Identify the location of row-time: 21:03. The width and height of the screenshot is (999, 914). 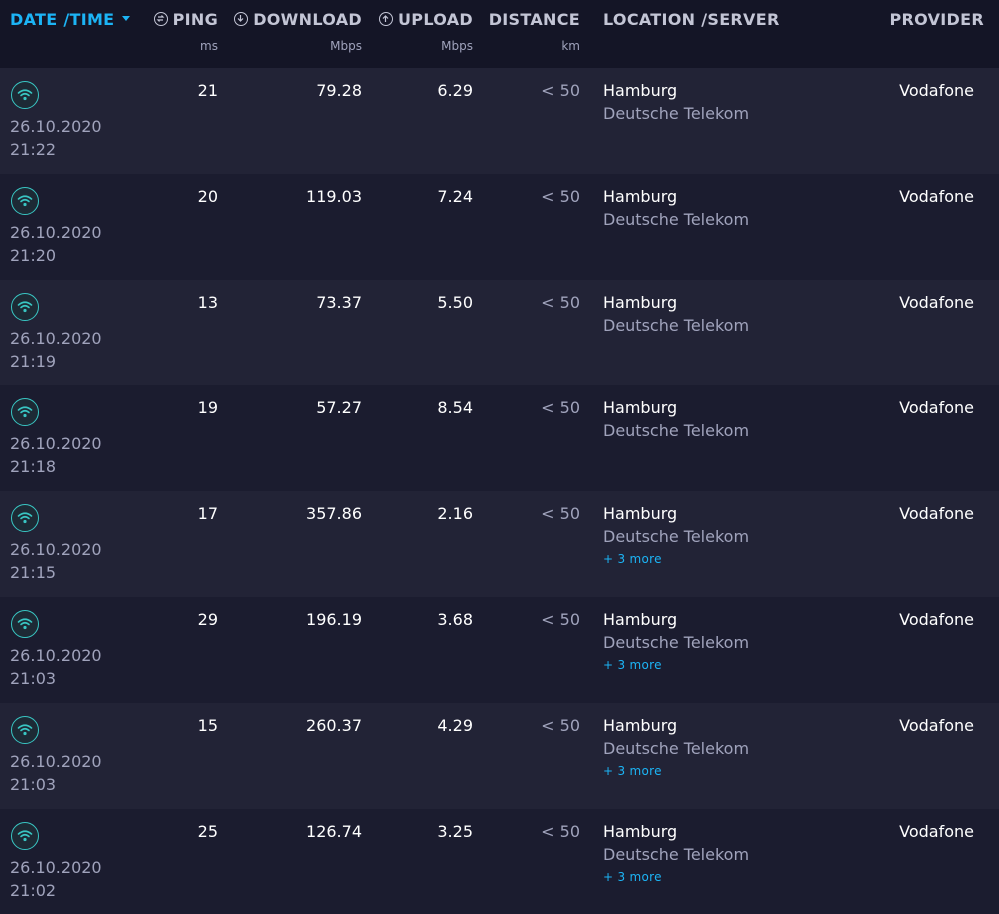
(33, 678).